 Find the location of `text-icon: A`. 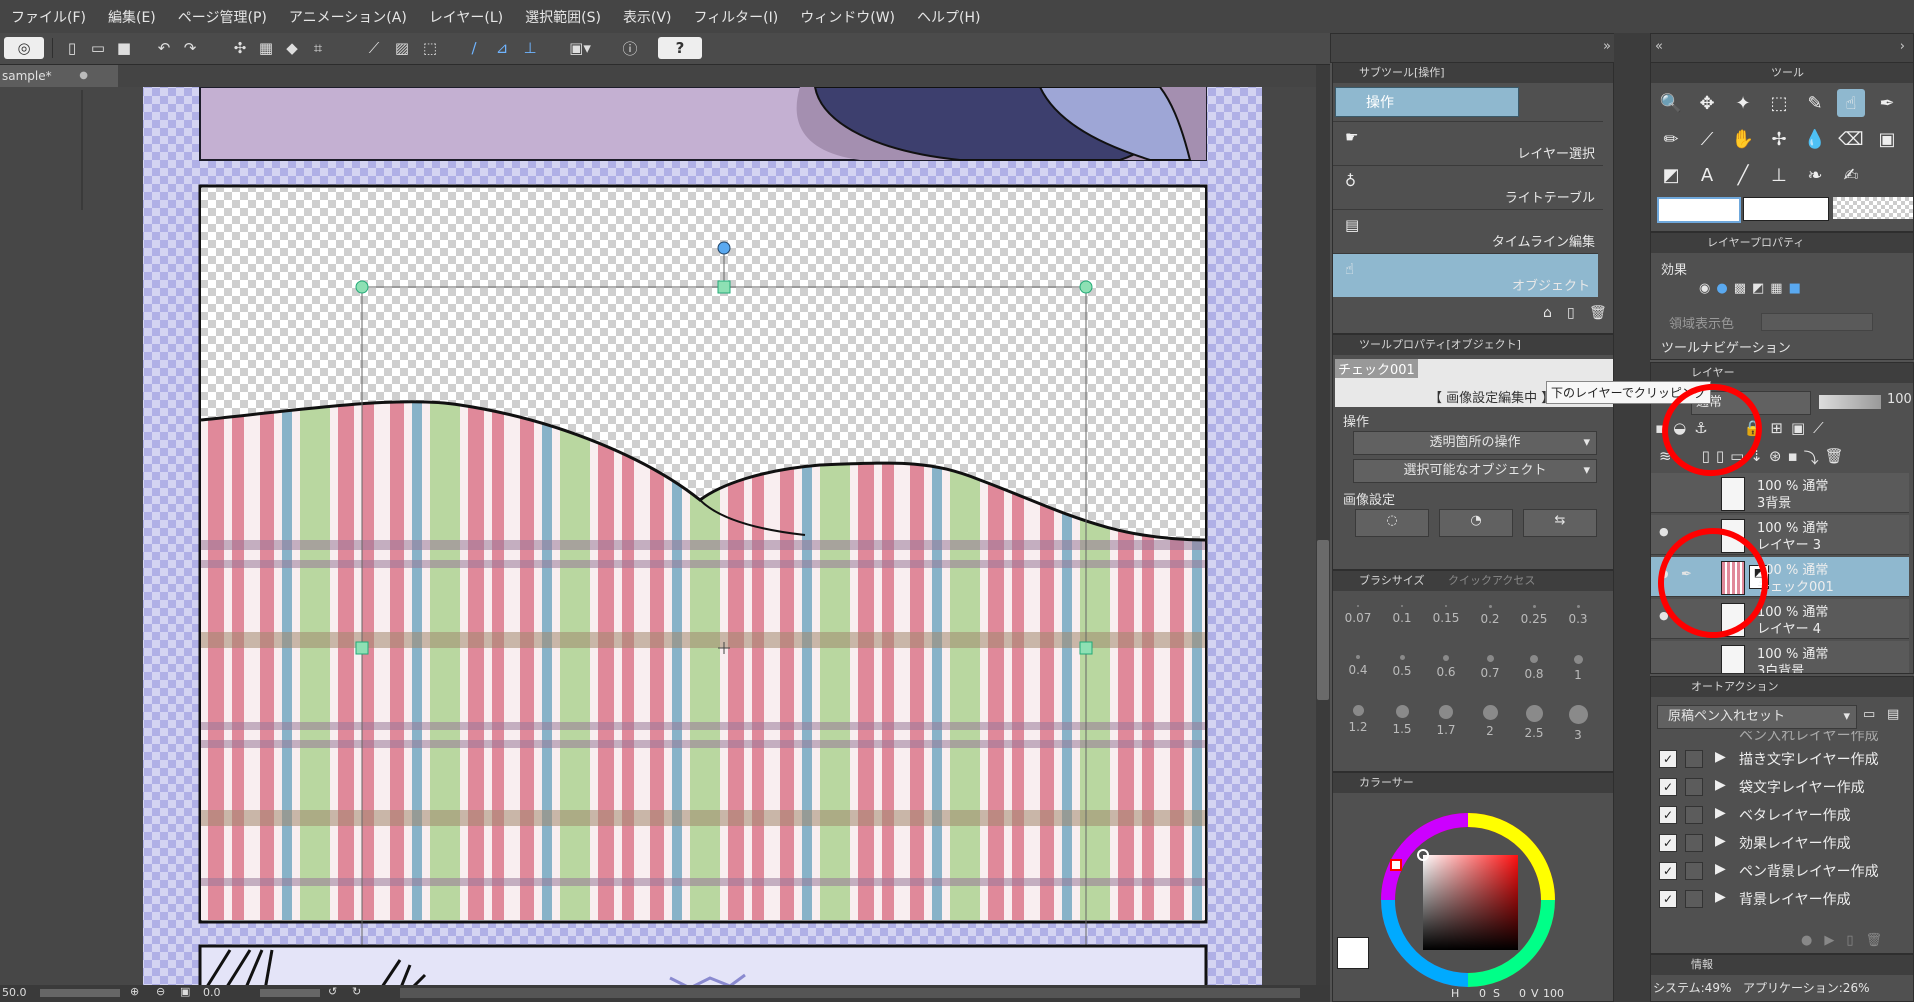

text-icon: A is located at coordinates (1707, 175).